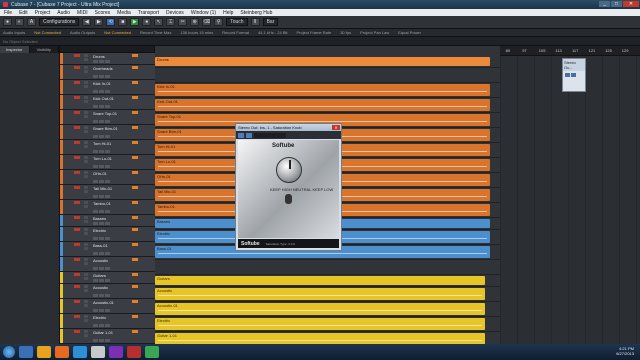 Image resolution: width=640 pixels, height=360 pixels. Describe the element at coordinates (320, 324) in the screenshot. I see `audio-event: Electric` at that location.